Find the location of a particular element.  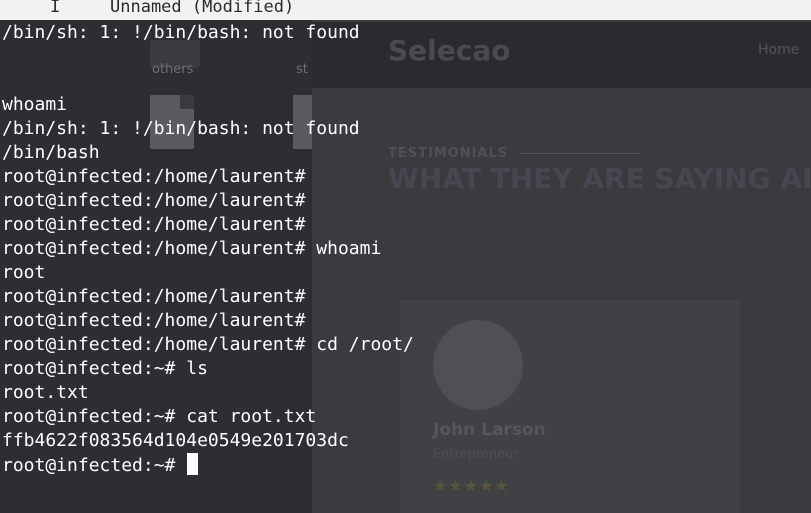

terminal-line: root@infected:~# cat root.txt is located at coordinates (159, 416).